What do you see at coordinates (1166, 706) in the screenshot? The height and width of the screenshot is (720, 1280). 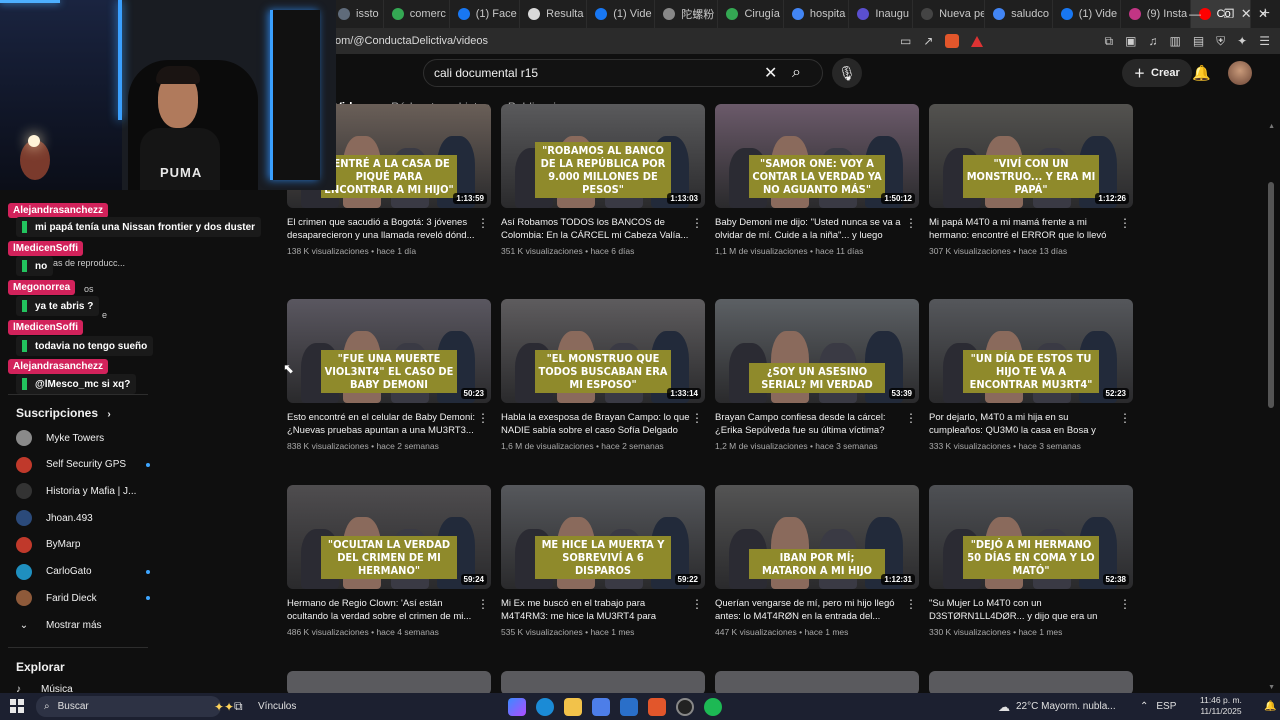 I see `language-indicator: ESP` at bounding box center [1166, 706].